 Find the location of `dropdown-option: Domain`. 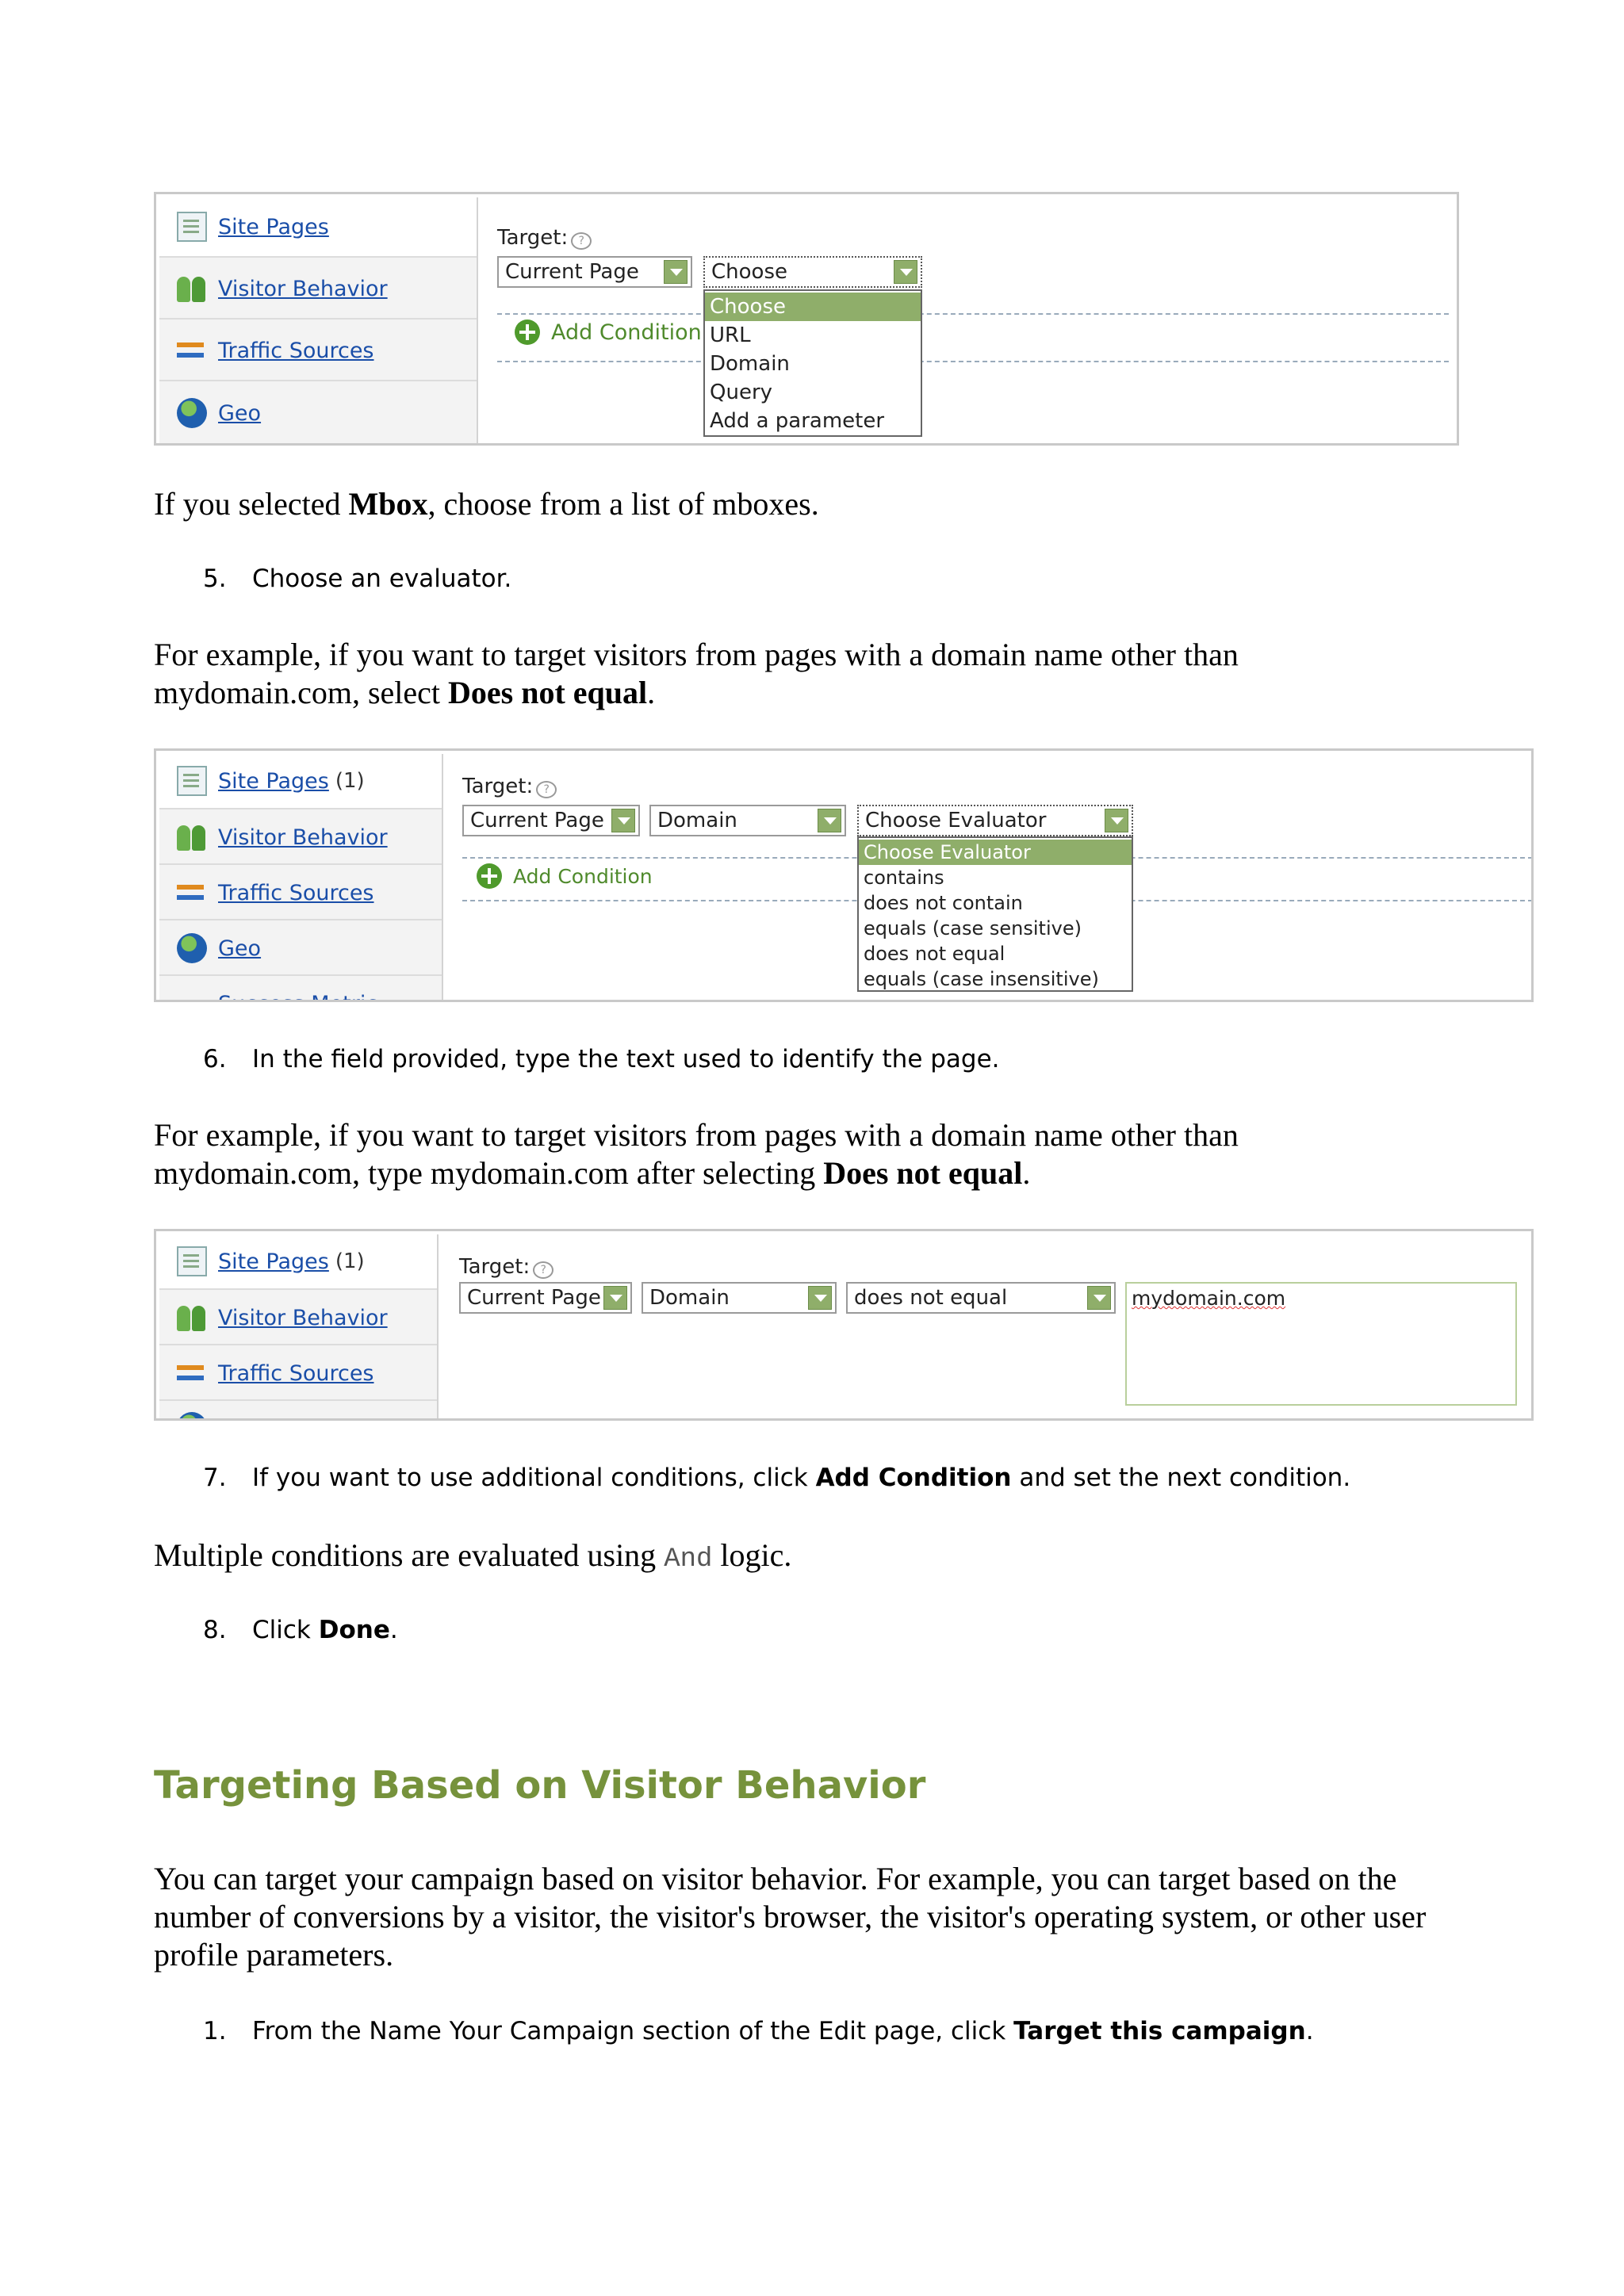

dropdown-option: Domain is located at coordinates (813, 364).